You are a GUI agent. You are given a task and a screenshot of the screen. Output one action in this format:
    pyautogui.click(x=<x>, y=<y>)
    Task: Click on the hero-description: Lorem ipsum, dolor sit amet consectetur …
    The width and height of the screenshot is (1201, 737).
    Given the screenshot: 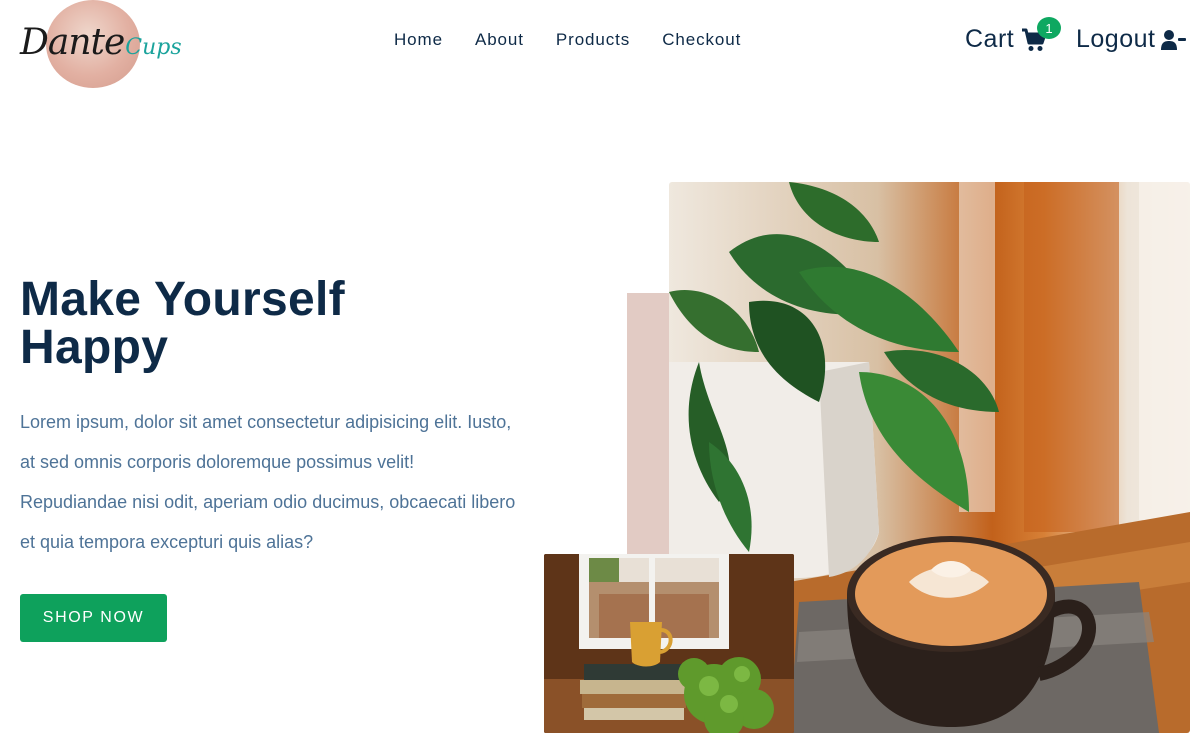 What is the action you would take?
    pyautogui.click(x=268, y=482)
    